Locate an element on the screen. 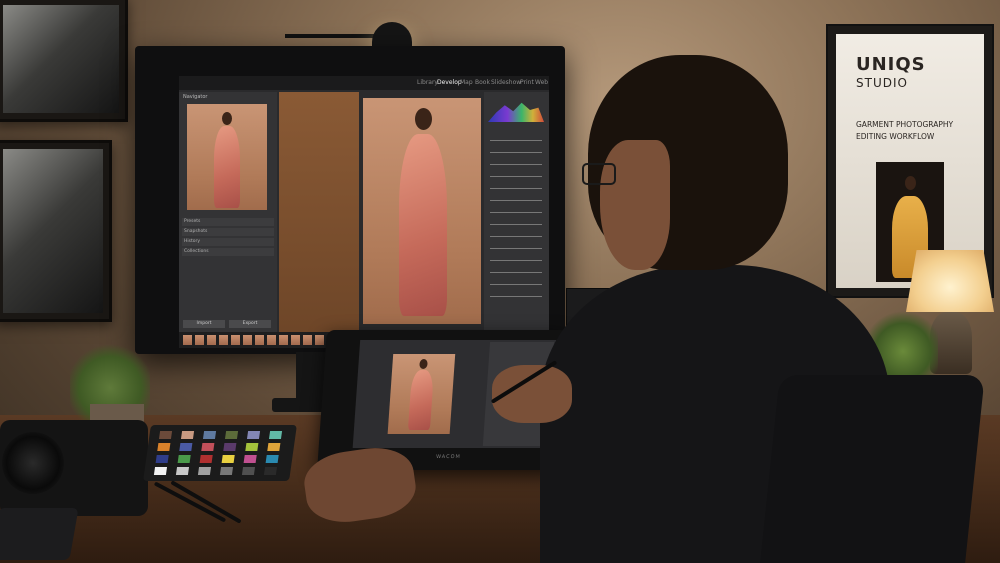  office-chair is located at coordinates (872, 469).